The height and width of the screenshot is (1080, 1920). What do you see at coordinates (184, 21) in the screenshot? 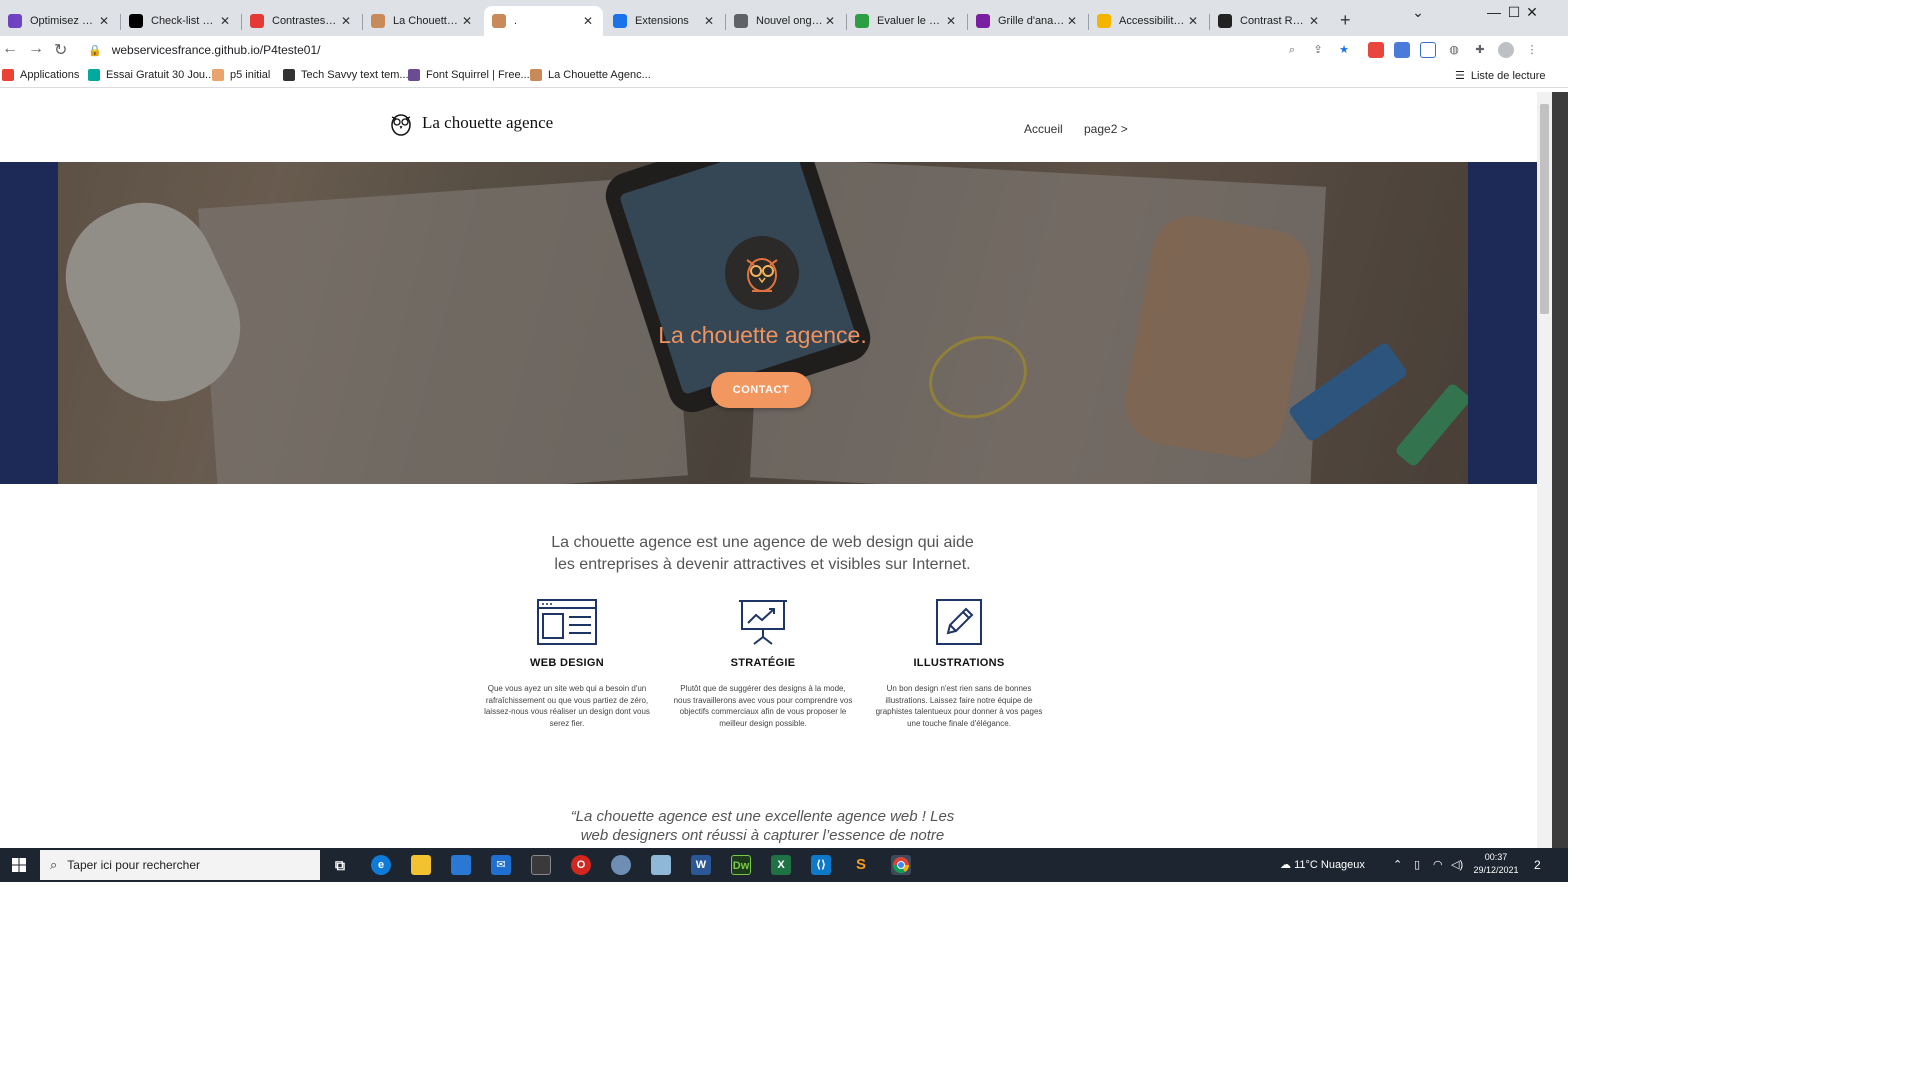
I see `tab-title: Check-list pour` at bounding box center [184, 21].